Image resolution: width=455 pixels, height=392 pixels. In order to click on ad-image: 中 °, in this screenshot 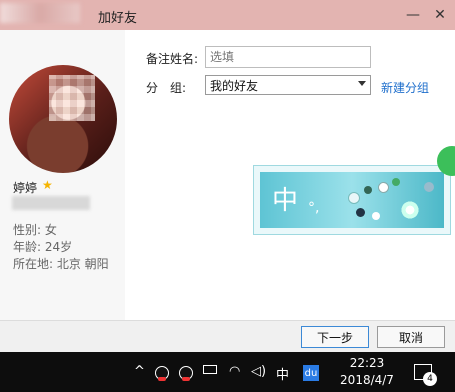, I will do `click(352, 200)`.